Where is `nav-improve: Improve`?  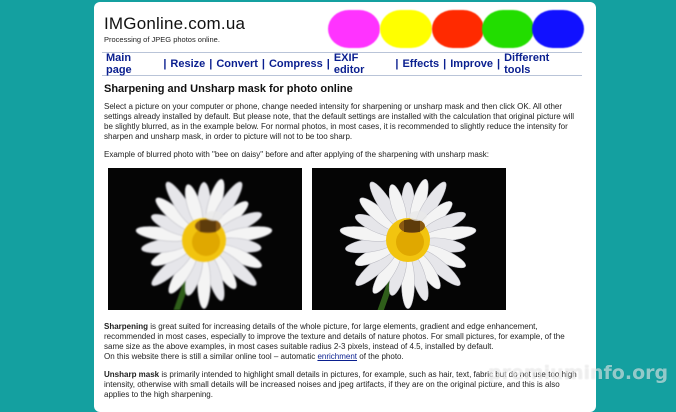 nav-improve: Improve is located at coordinates (471, 64).